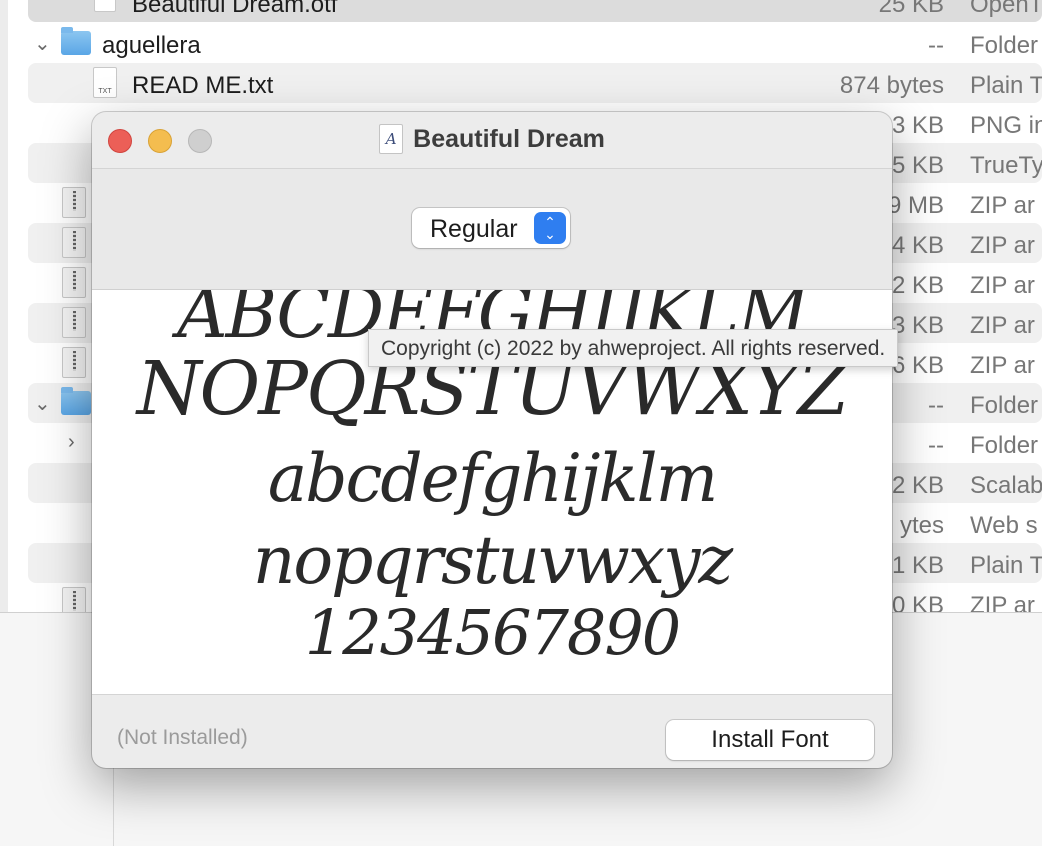 The width and height of the screenshot is (1042, 846). What do you see at coordinates (474, 229) in the screenshot?
I see `style-popup-value: Regular` at bounding box center [474, 229].